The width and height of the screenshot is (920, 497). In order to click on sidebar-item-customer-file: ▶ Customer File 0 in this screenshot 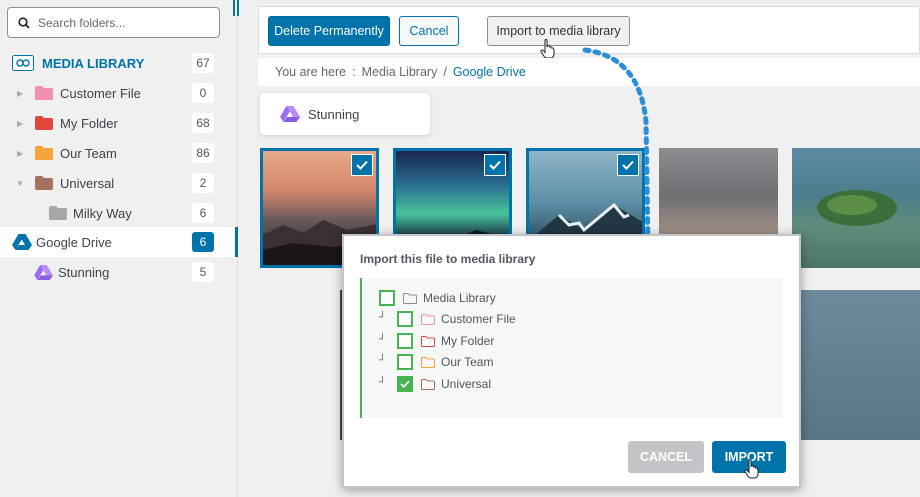, I will do `click(119, 93)`.